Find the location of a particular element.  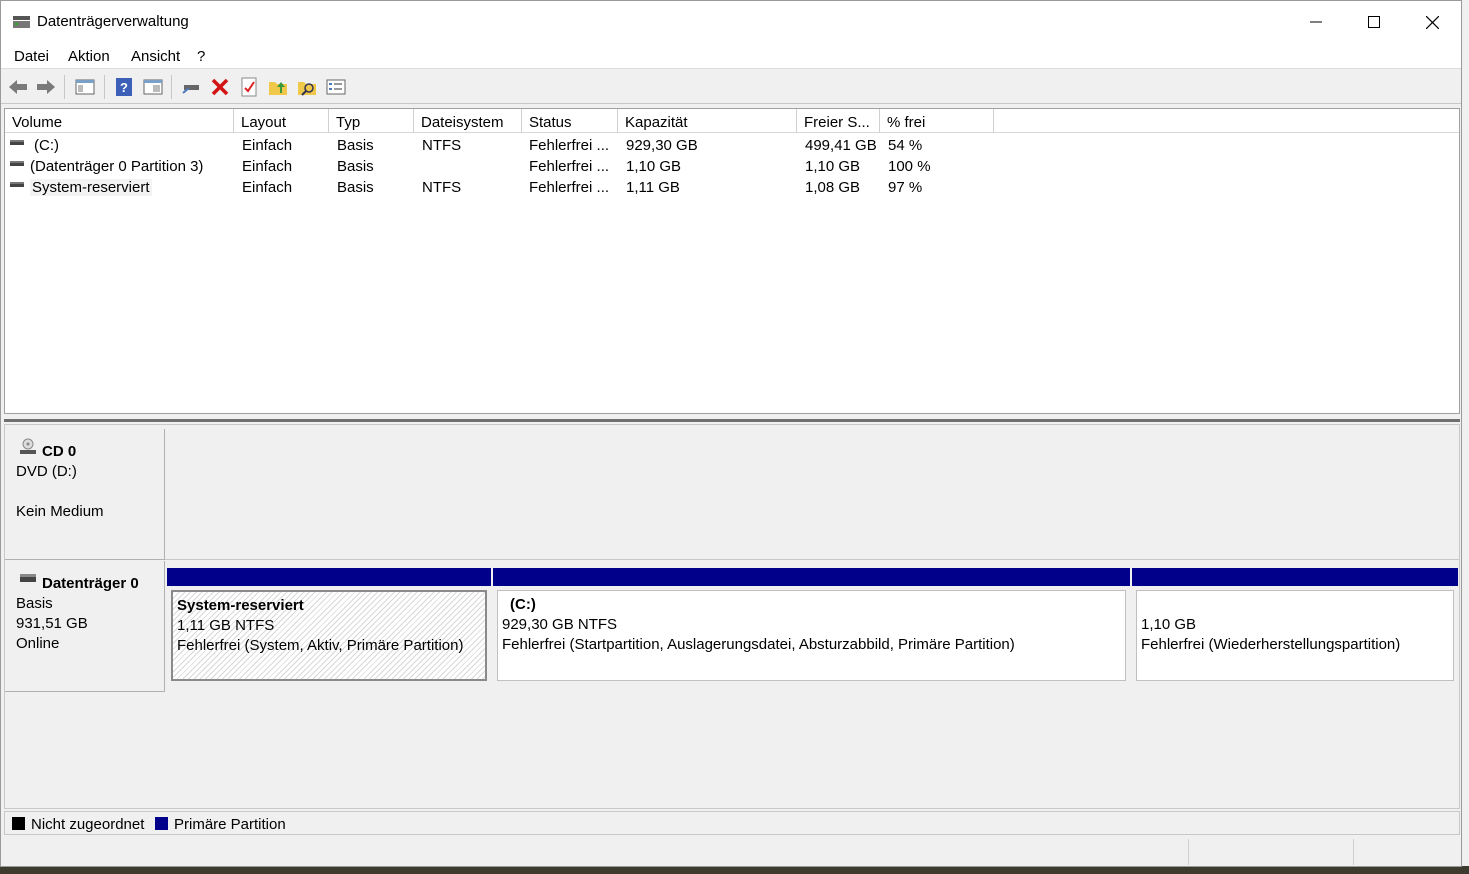

partition-size: 1,11 GB NTFS is located at coordinates (226, 625).